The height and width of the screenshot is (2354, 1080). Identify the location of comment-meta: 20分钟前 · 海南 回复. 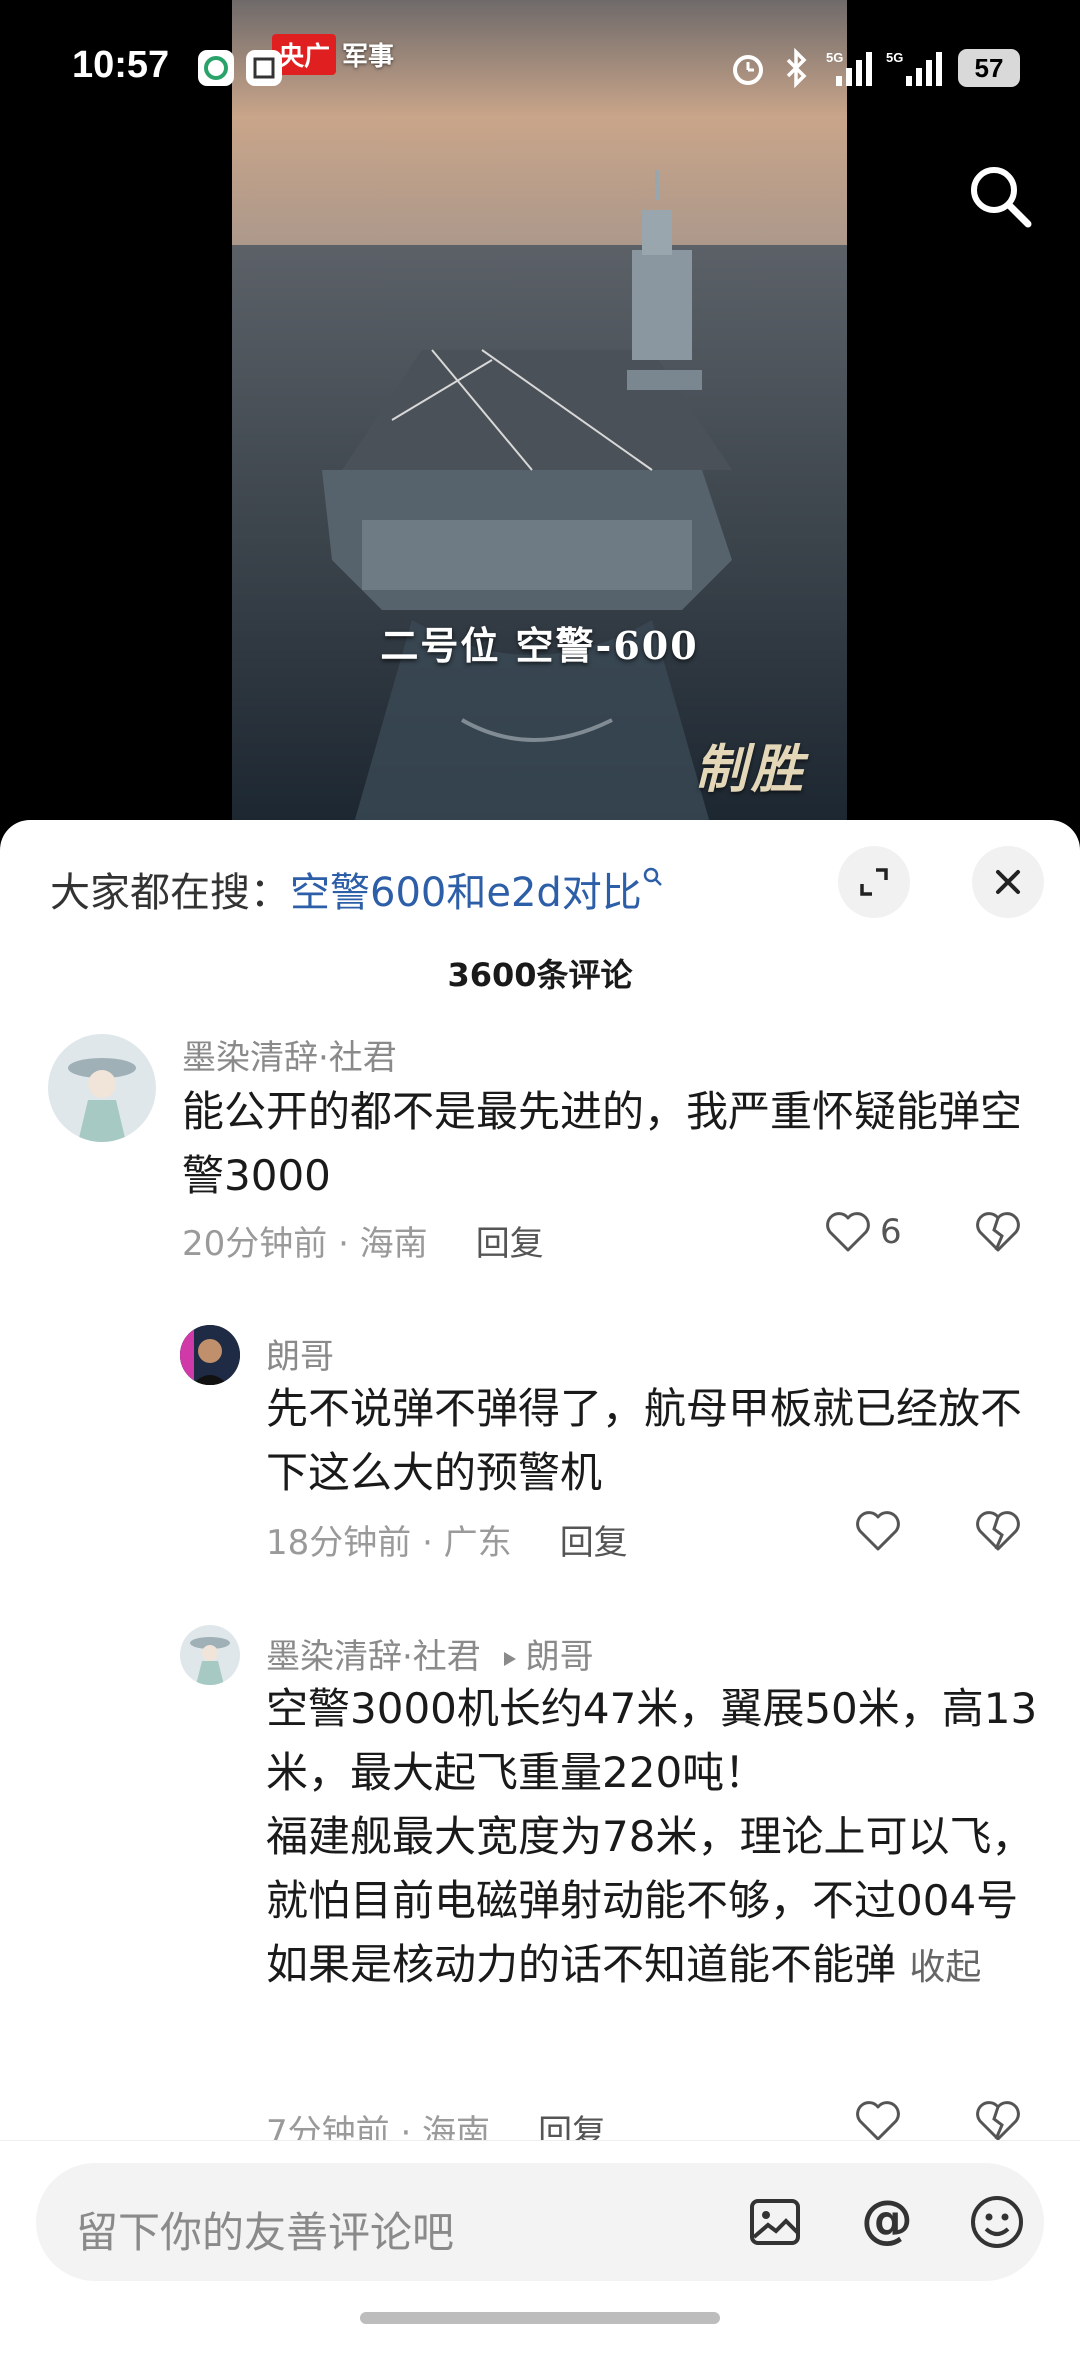
(363, 1240).